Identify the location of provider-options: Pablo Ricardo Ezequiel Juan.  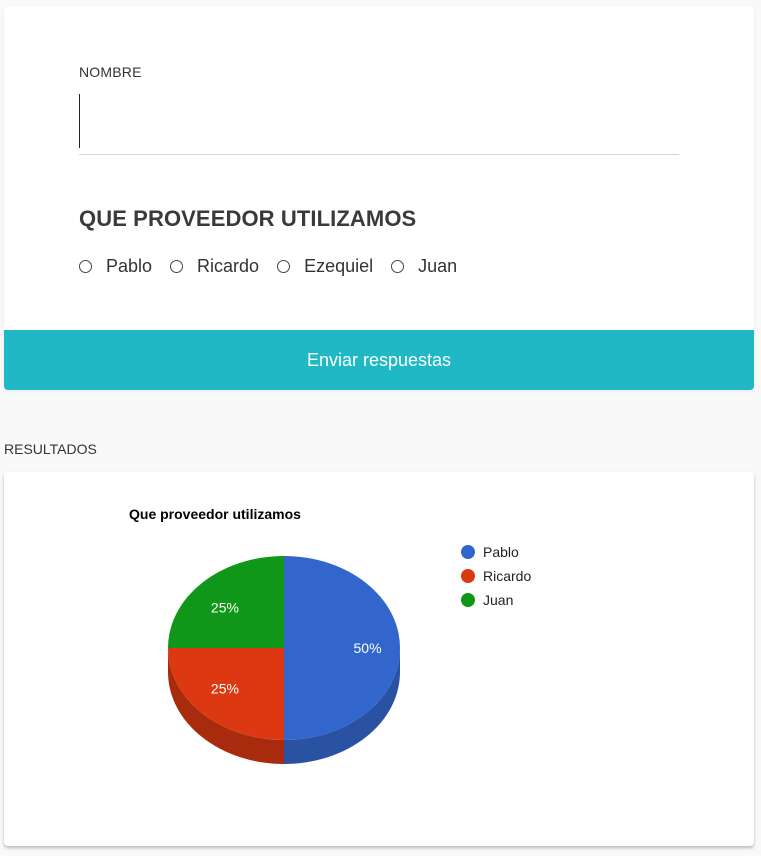
(277, 266).